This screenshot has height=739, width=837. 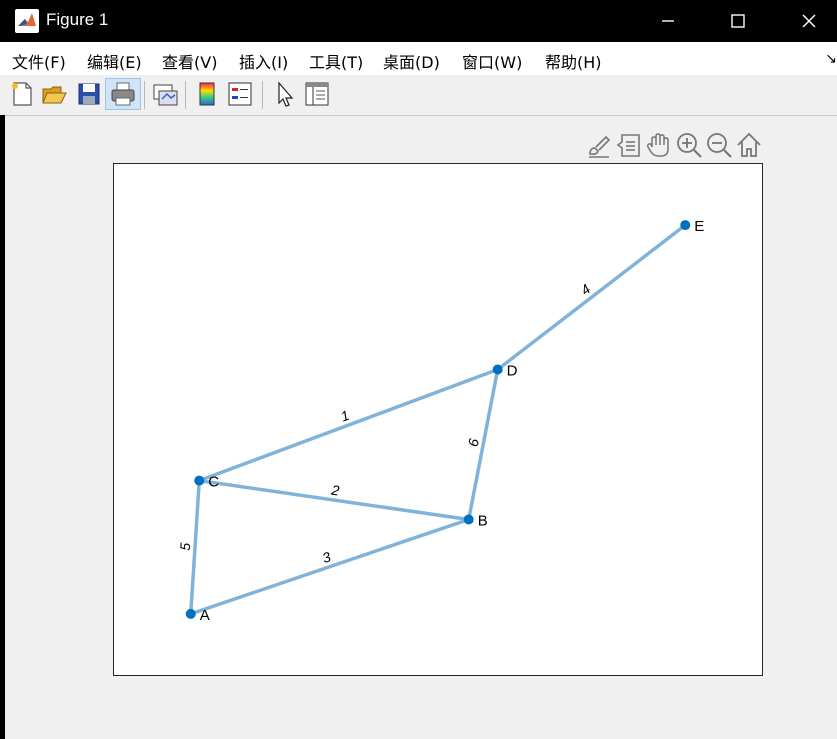 I want to click on matlab-icon, so click(x=27, y=21).